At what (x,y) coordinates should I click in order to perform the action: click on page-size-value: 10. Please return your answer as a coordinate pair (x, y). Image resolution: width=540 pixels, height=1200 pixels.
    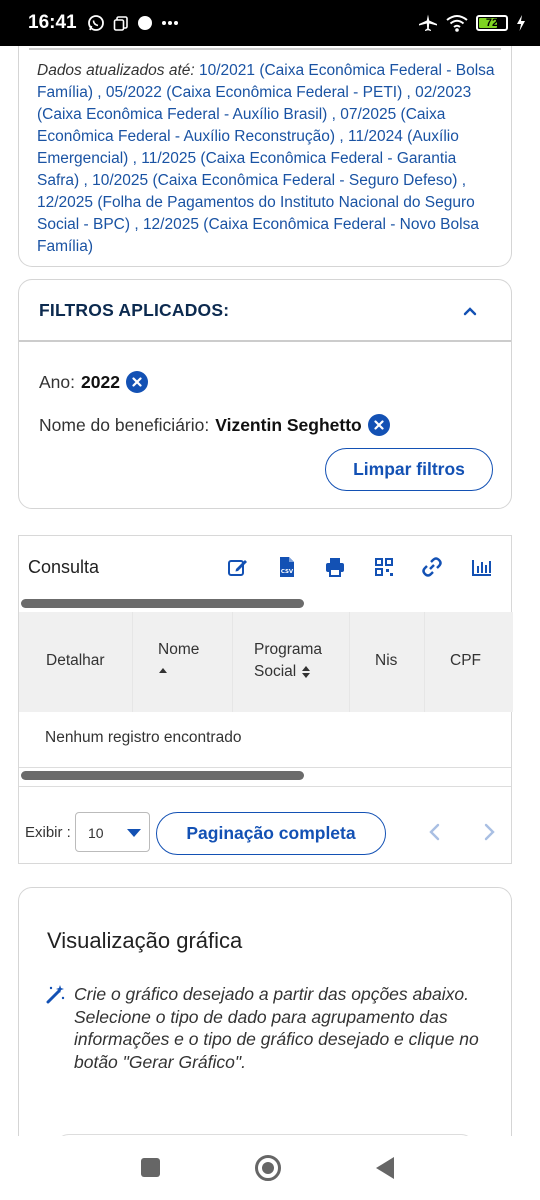
    Looking at the image, I should click on (96, 833).